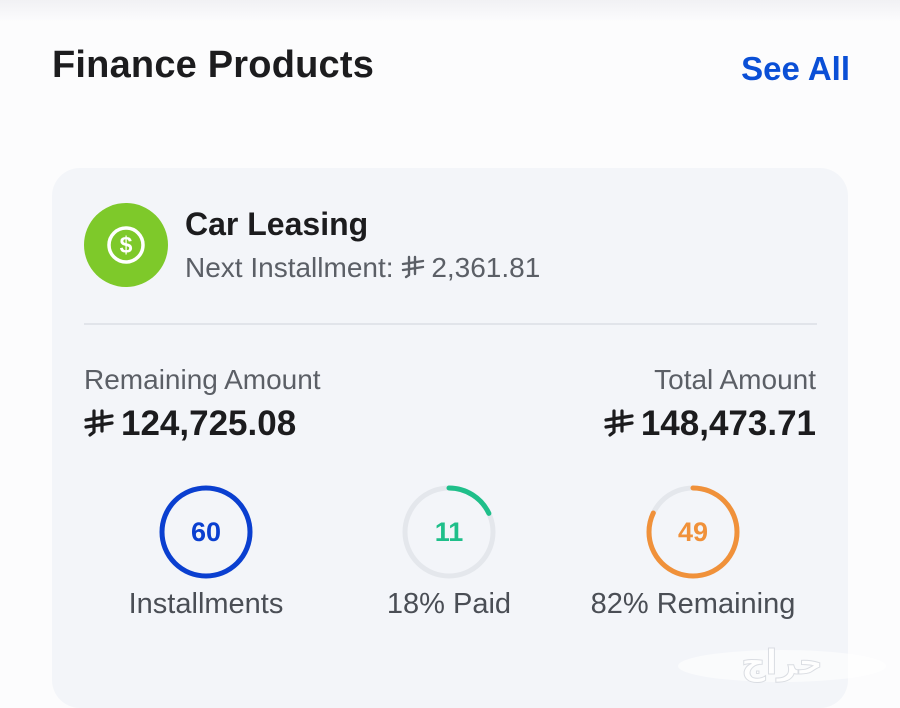 The width and height of the screenshot is (900, 708). What do you see at coordinates (450, 324) in the screenshot?
I see `divider` at bounding box center [450, 324].